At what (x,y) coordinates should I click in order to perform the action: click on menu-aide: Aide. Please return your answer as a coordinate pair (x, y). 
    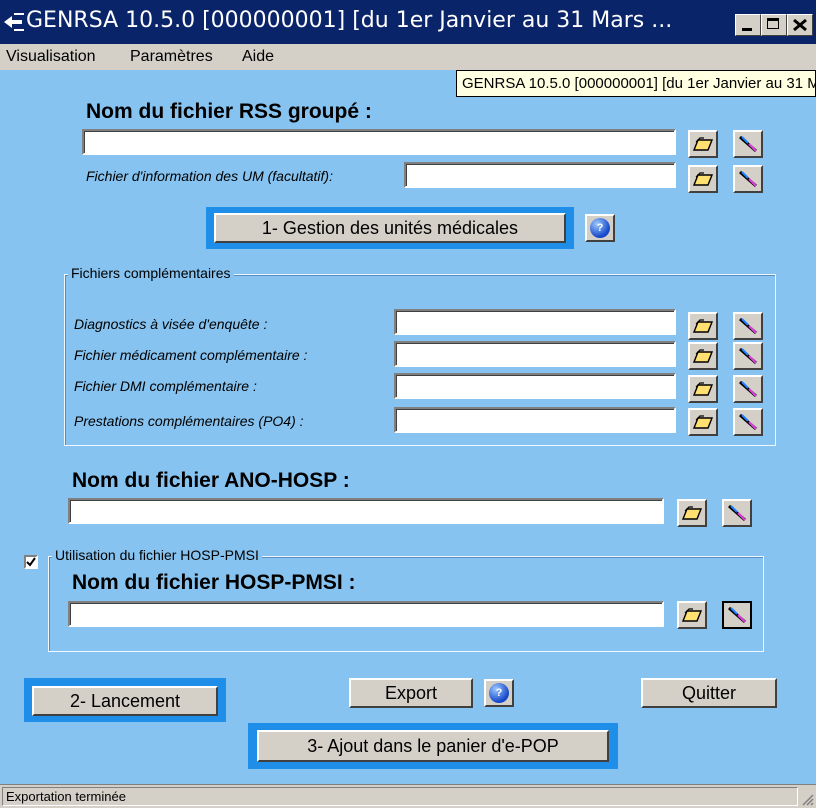
    Looking at the image, I should click on (258, 57).